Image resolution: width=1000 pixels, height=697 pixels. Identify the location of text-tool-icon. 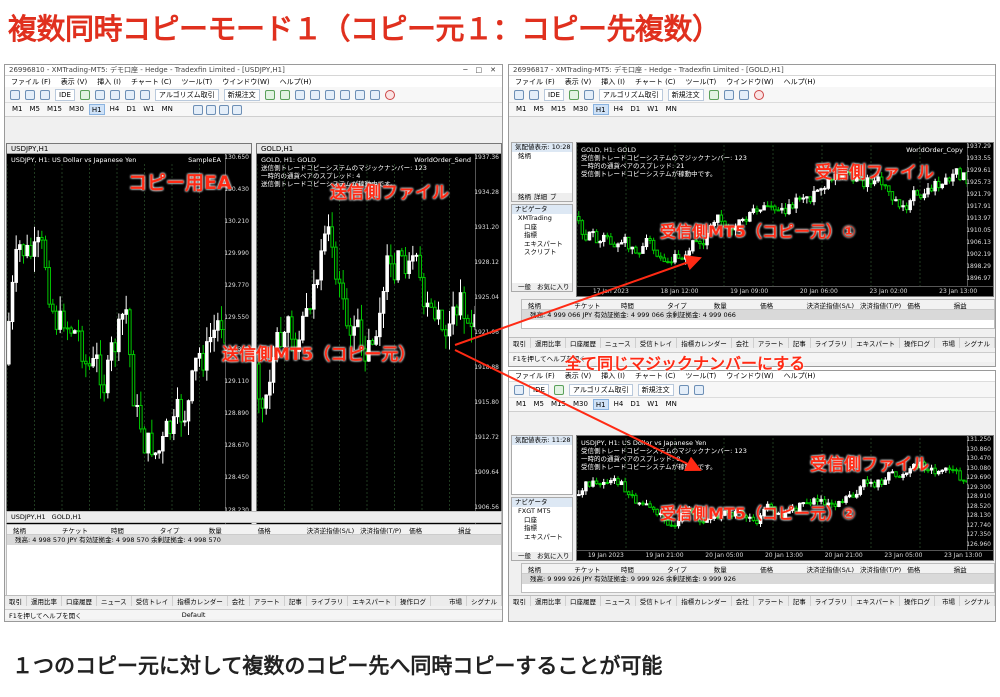
(236, 109).